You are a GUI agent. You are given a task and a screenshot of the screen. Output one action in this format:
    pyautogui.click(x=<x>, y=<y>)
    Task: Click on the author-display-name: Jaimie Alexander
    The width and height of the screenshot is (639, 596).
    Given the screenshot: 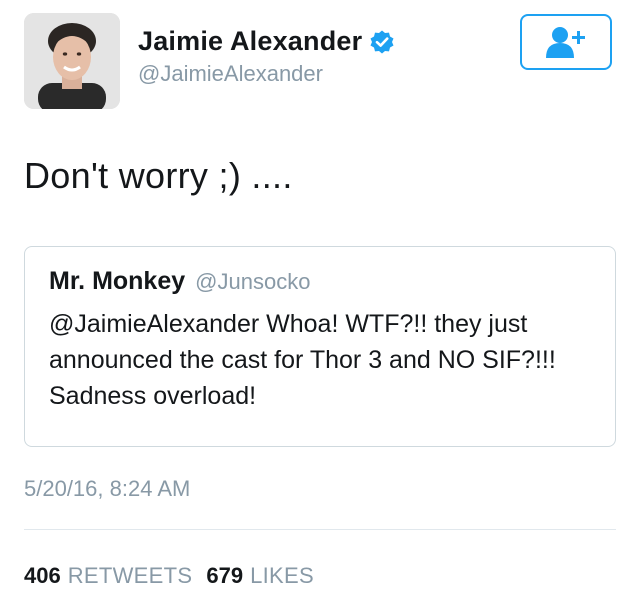 What is the action you would take?
    pyautogui.click(x=250, y=41)
    